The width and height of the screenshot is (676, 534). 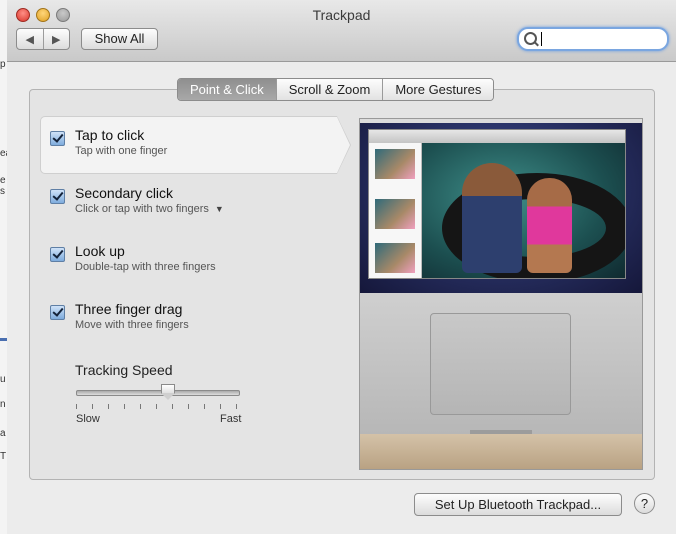 I want to click on search-input, so click(x=593, y=39).